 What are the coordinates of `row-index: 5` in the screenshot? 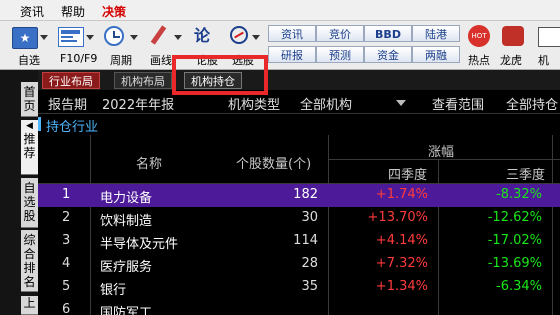 It's located at (66, 286).